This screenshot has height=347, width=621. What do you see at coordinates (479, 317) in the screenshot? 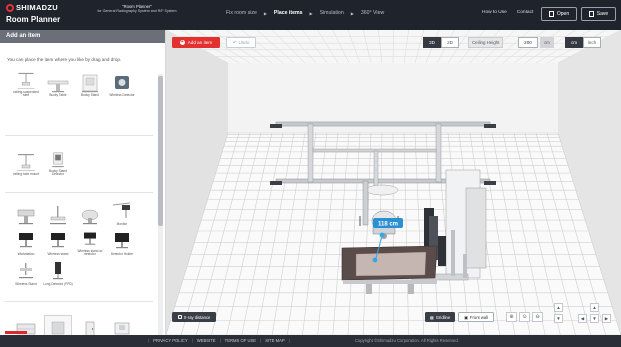
I see `front-wall-label: Front wall` at bounding box center [479, 317].